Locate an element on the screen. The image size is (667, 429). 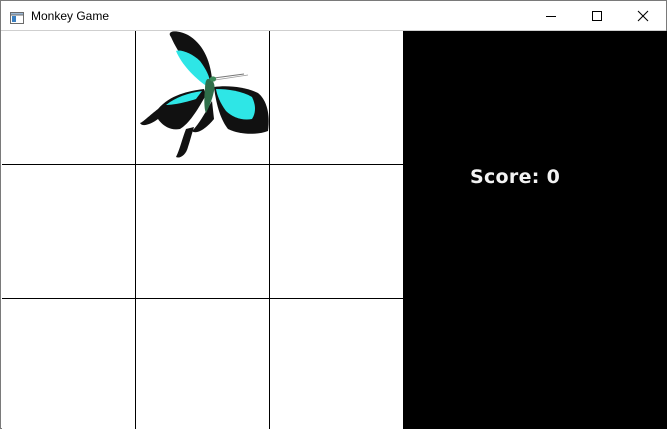
close-button is located at coordinates (643, 15).